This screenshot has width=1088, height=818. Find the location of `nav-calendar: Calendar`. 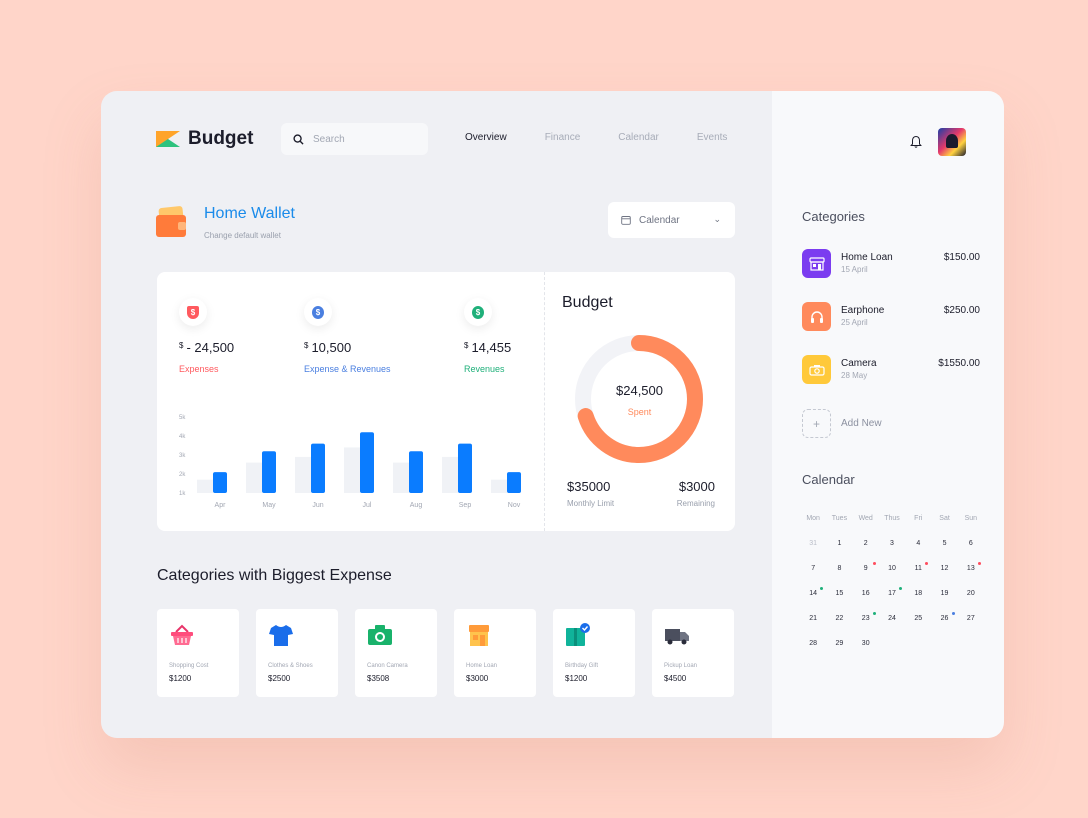

nav-calendar: Calendar is located at coordinates (638, 137).